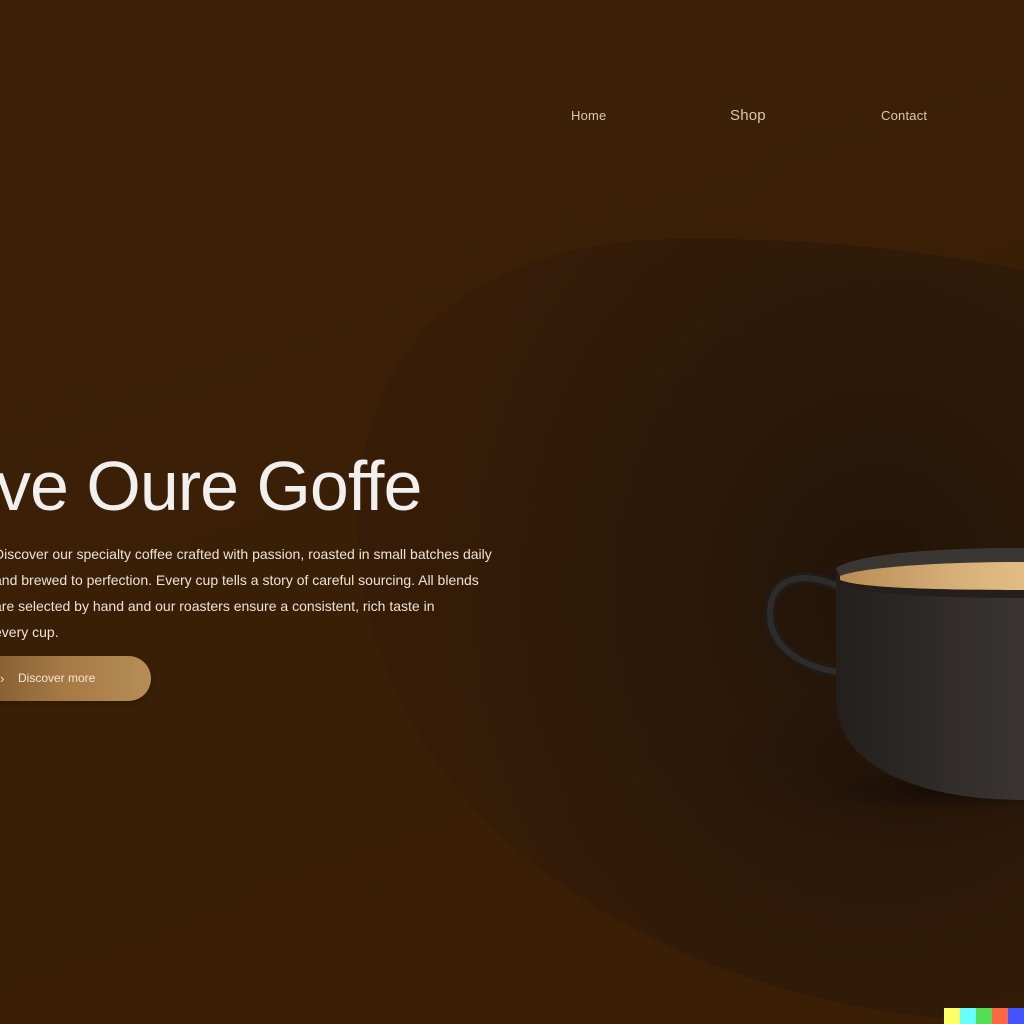 The height and width of the screenshot is (1024, 1024). What do you see at coordinates (748, 115) in the screenshot?
I see `nav-link-shop: Shop` at bounding box center [748, 115].